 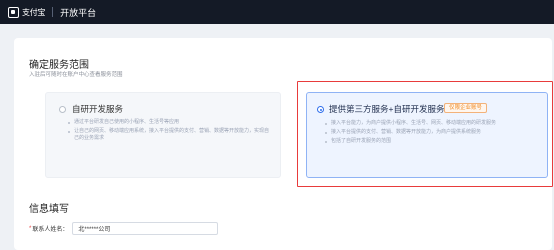 I want to click on alipay-logo-icon, so click(x=13, y=12).